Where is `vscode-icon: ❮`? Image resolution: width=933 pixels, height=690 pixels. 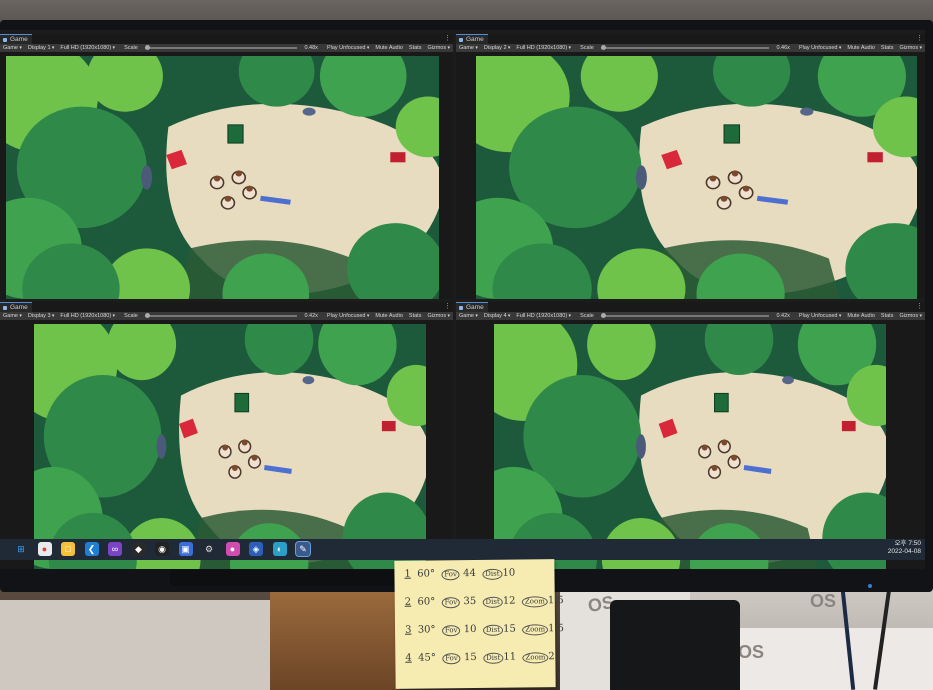
vscode-icon: ❮ is located at coordinates (91, 549).